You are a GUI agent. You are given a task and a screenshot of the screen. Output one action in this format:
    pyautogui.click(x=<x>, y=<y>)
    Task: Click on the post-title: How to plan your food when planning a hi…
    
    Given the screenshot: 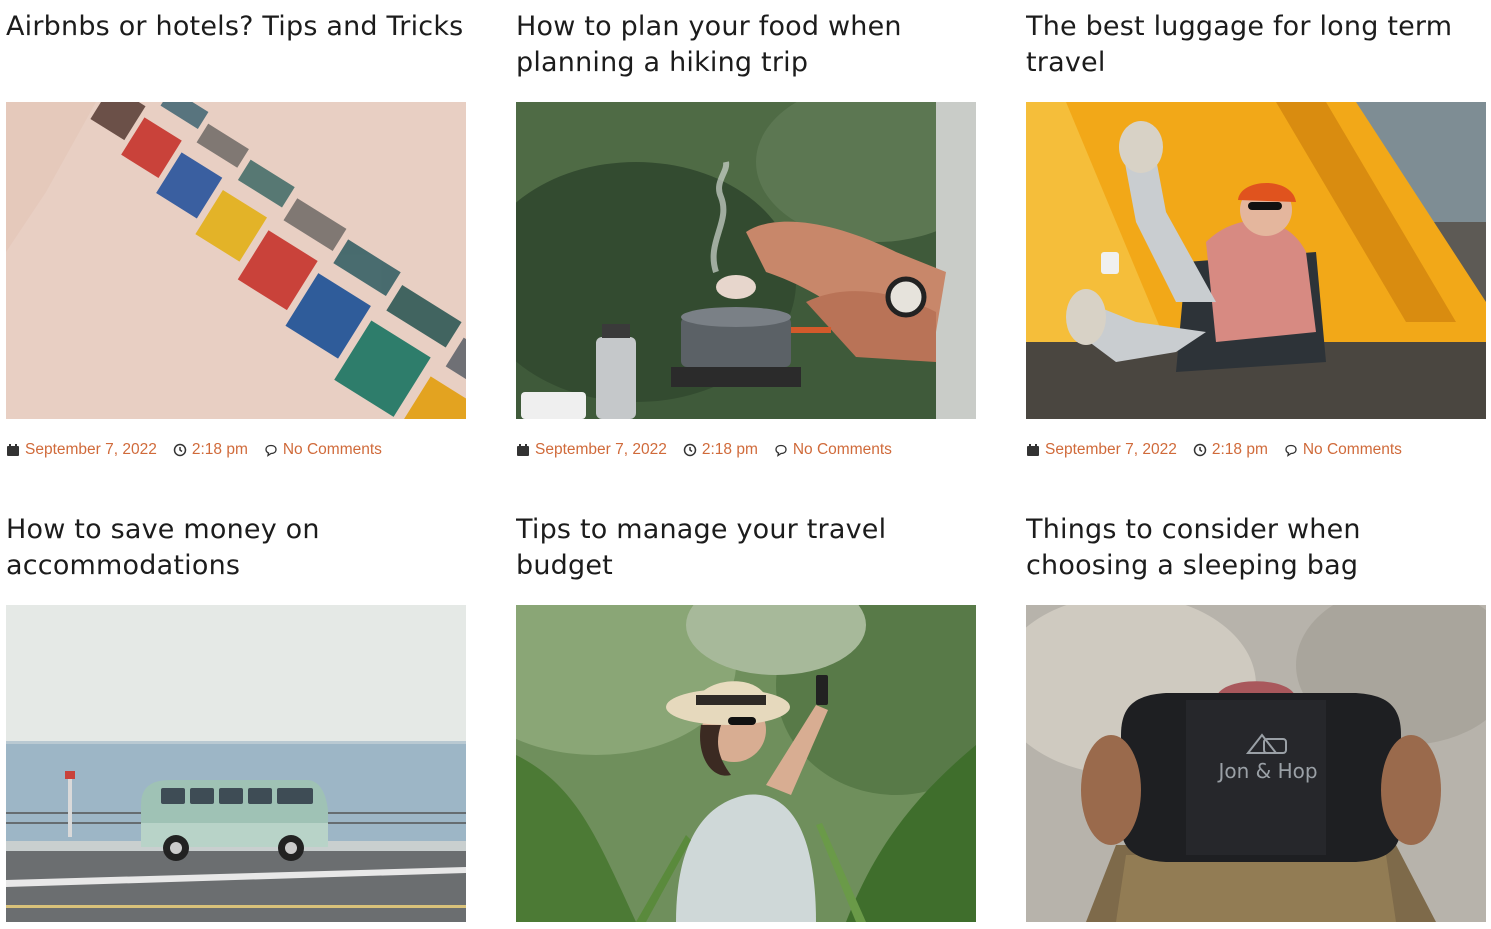 What is the action you would take?
    pyautogui.click(x=746, y=45)
    